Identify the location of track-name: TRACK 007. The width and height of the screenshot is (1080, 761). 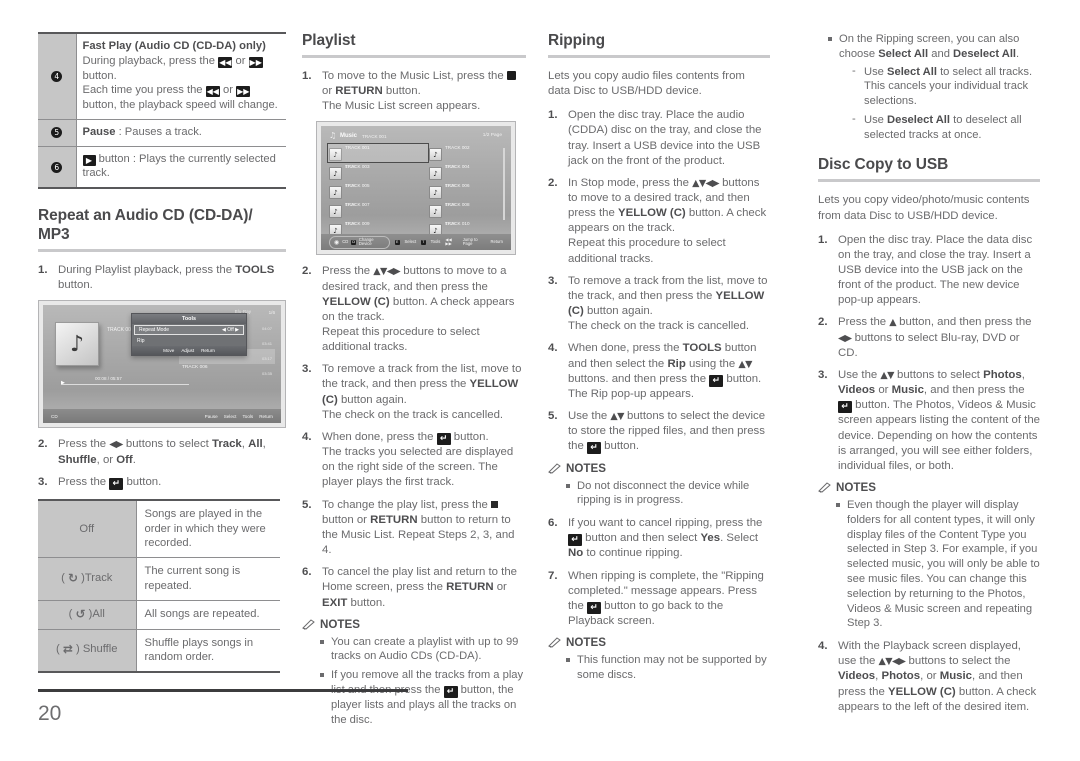
(357, 205).